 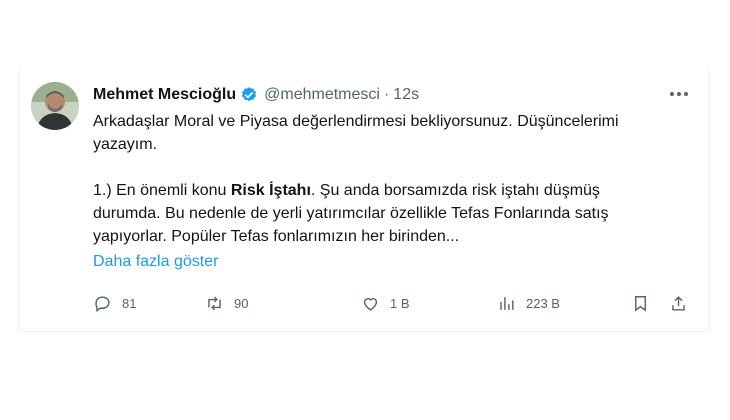 I want to click on tweet-text-line-2: yazayım., so click(x=125, y=144).